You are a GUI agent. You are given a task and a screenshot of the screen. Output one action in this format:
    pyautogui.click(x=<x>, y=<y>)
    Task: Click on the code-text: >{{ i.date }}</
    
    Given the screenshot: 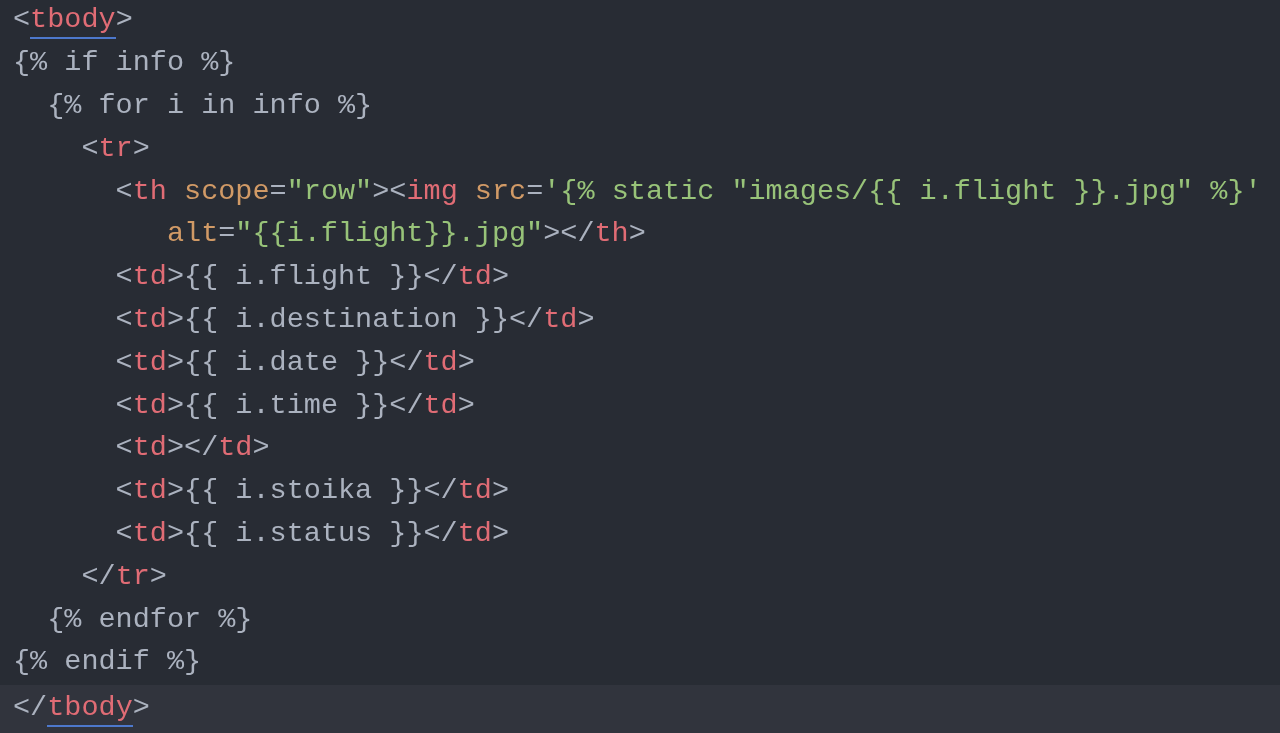 What is the action you would take?
    pyautogui.click(x=295, y=363)
    